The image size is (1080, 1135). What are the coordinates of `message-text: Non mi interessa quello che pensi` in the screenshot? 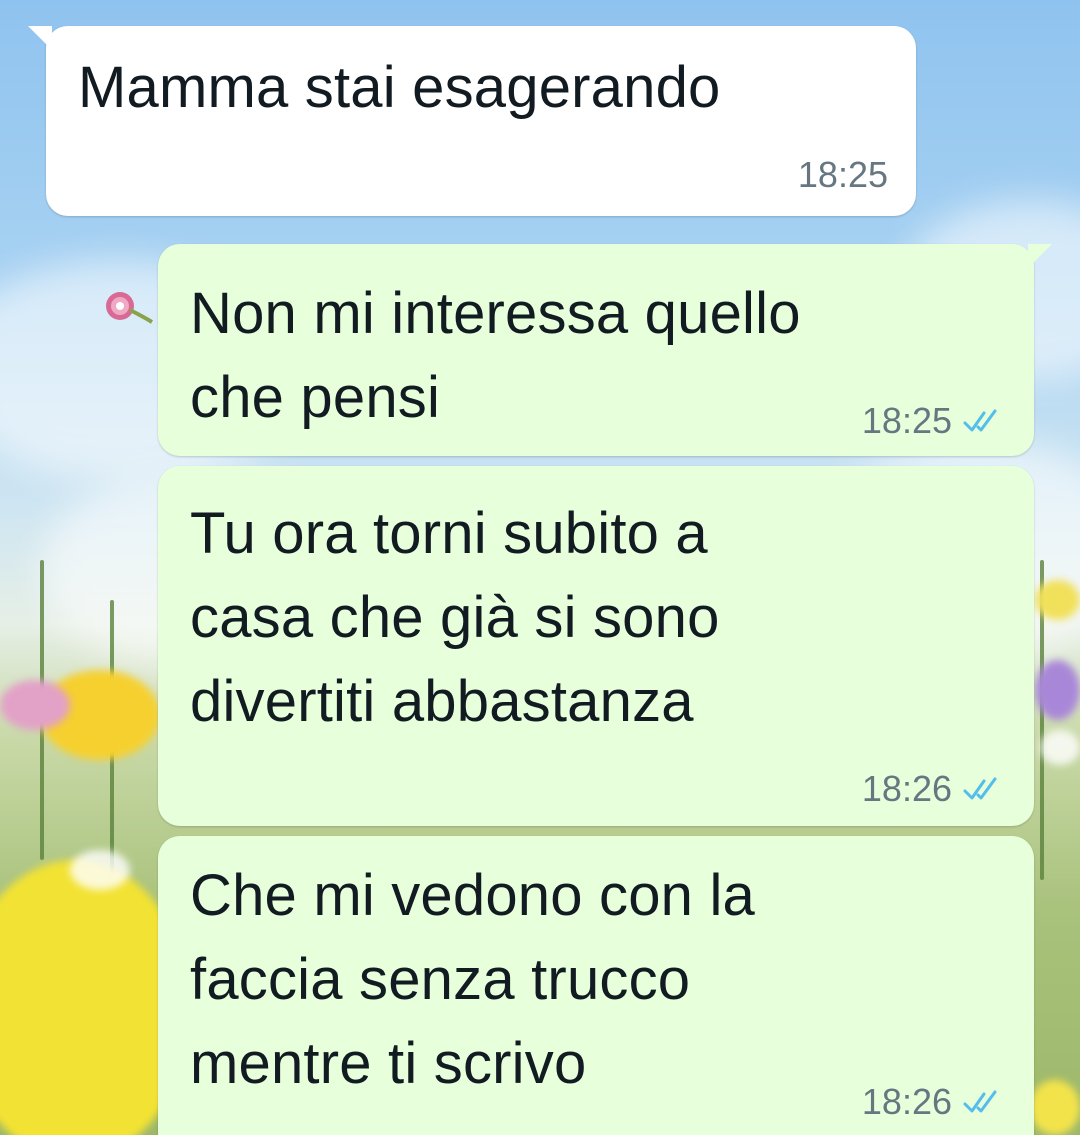 It's located at (495, 355).